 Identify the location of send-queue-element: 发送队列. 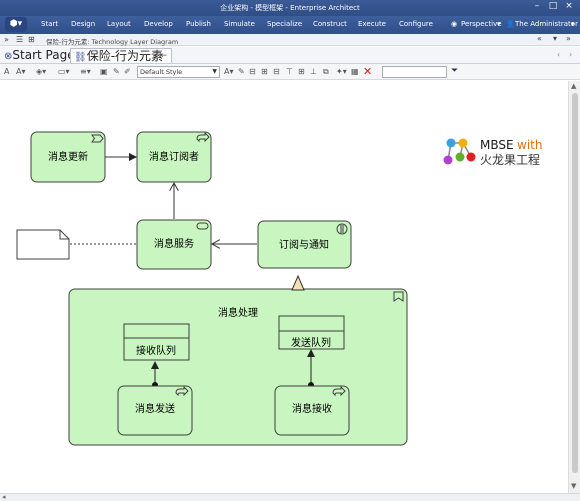
(311, 332).